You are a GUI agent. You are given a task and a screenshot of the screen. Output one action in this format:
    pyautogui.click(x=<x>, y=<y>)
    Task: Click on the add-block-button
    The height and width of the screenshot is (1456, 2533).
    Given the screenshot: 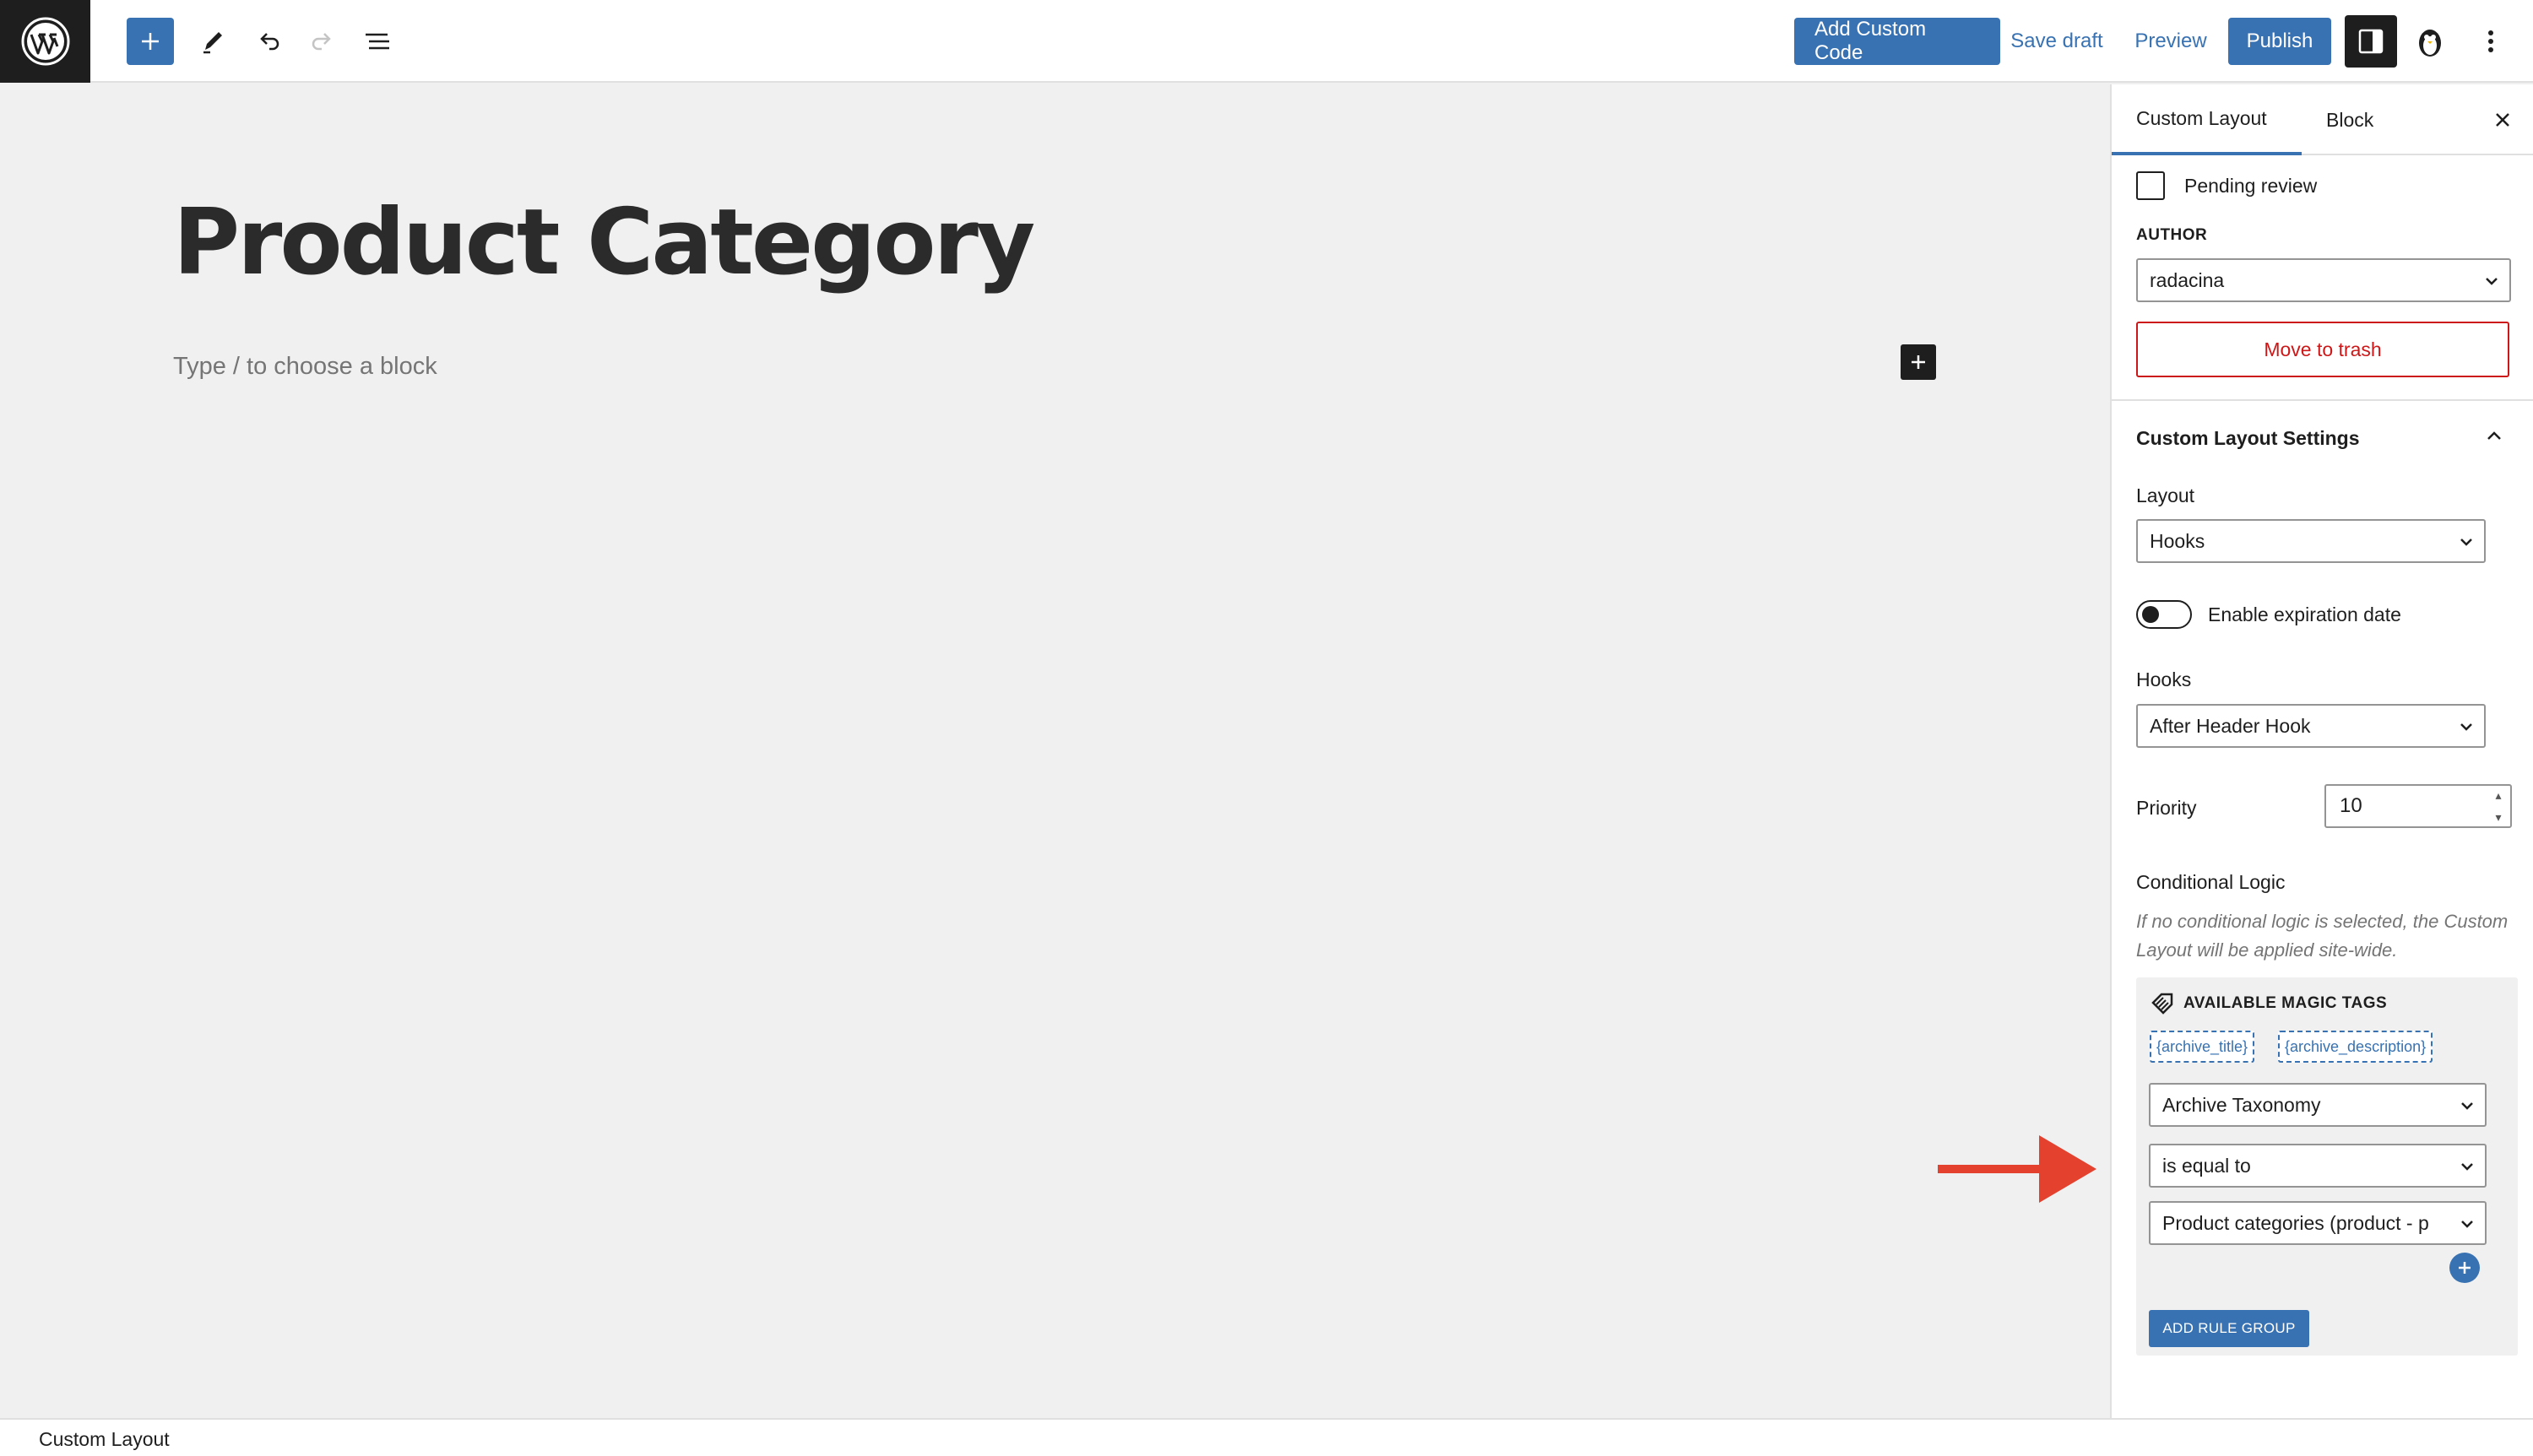 What is the action you would take?
    pyautogui.click(x=1918, y=362)
    